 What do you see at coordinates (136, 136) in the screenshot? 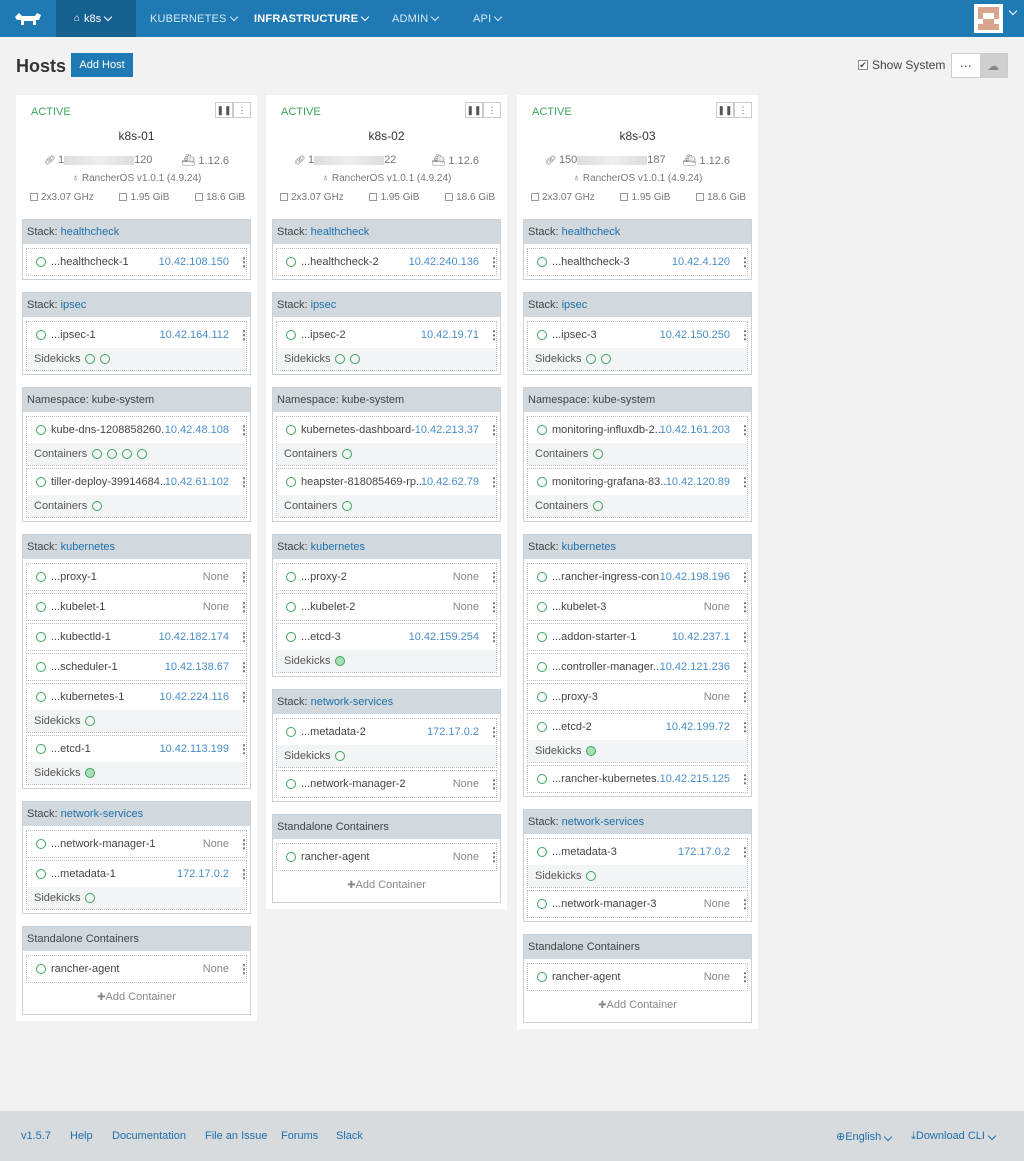
I see `host-name: k8s-01` at bounding box center [136, 136].